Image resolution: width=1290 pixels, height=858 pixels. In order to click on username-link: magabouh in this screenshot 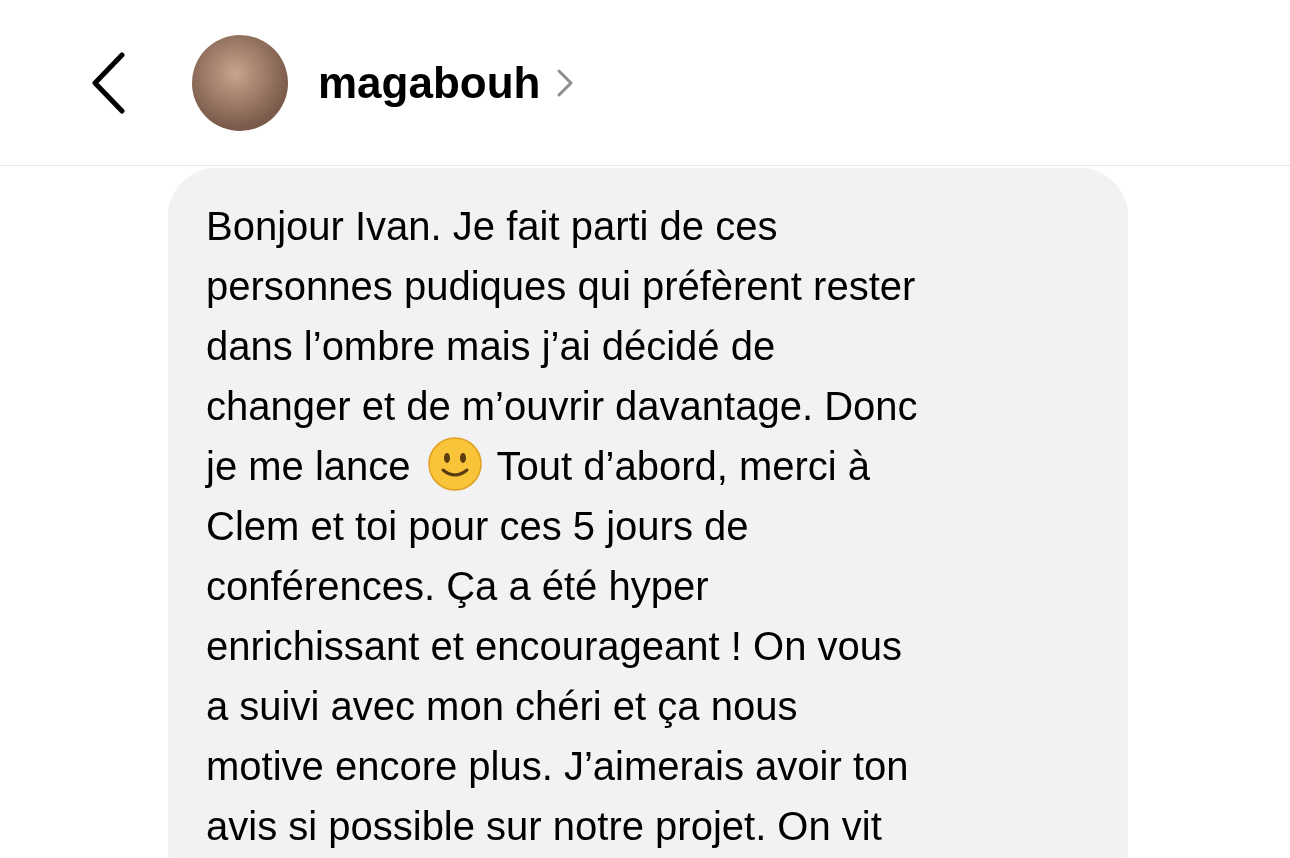, I will do `click(429, 82)`.